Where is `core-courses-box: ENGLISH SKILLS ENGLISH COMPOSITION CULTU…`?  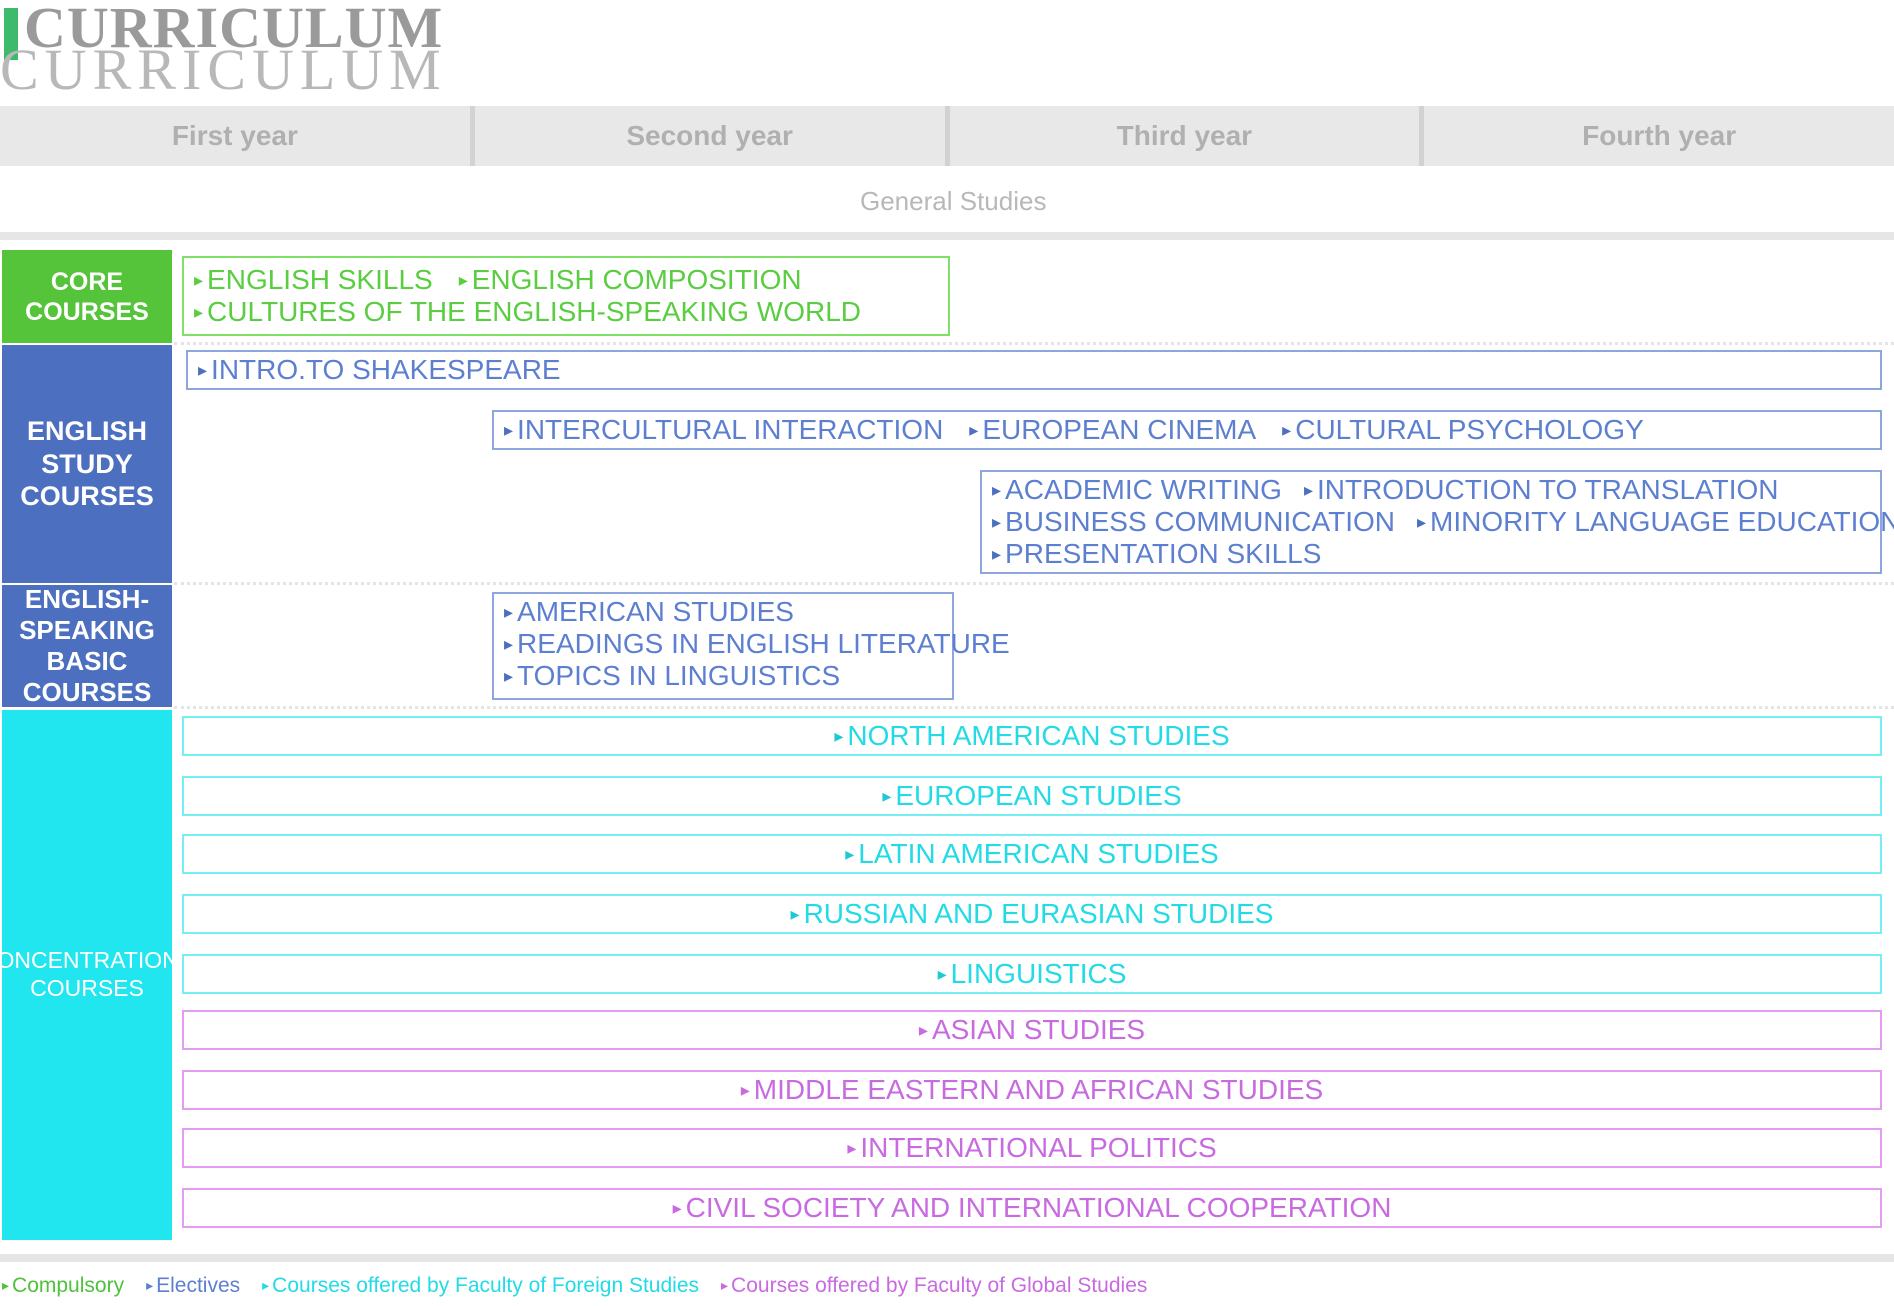
core-courses-box: ENGLISH SKILLS ENGLISH COMPOSITION CULTU… is located at coordinates (566, 296).